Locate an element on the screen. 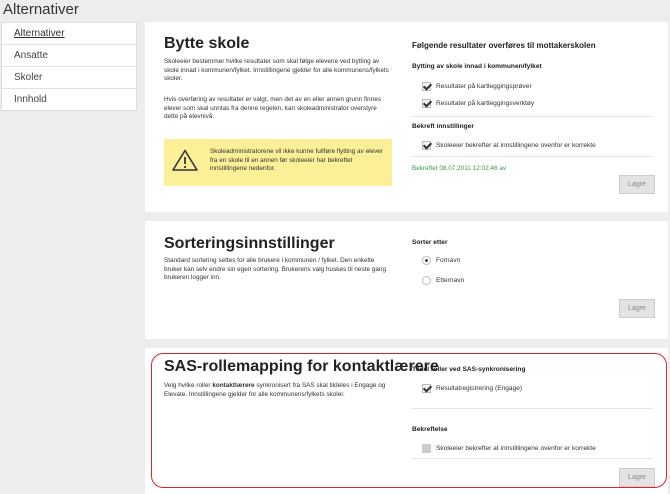 The width and height of the screenshot is (670, 494). sorting-title: Sorteringsinnstillinger is located at coordinates (249, 243).